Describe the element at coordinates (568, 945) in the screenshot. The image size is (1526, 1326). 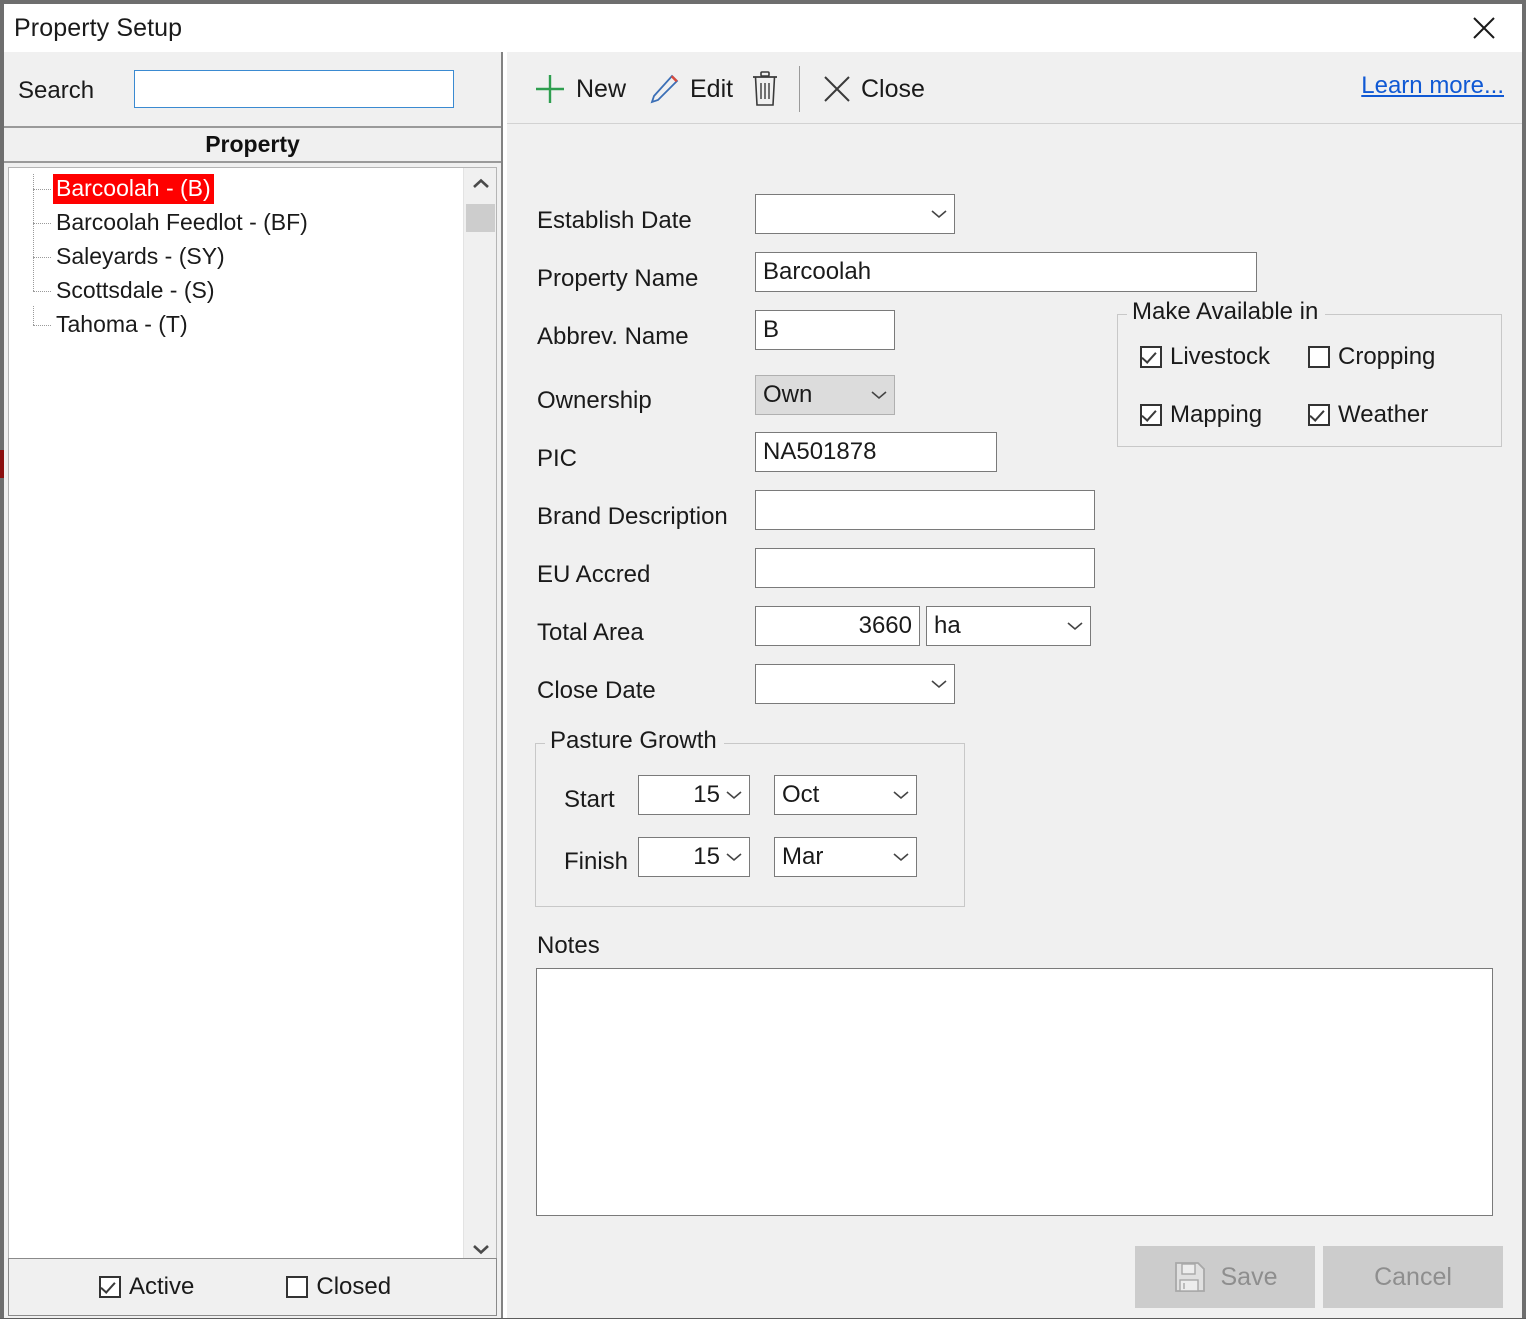
I see `notes-label: Notes` at that location.